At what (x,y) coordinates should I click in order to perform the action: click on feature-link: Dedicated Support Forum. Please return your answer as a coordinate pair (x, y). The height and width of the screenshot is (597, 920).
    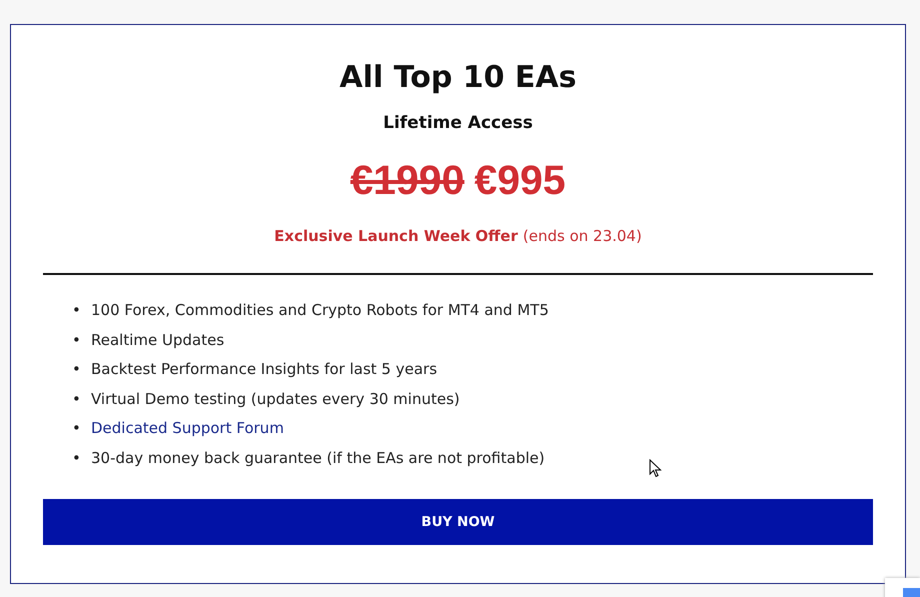
    Looking at the image, I should click on (187, 429).